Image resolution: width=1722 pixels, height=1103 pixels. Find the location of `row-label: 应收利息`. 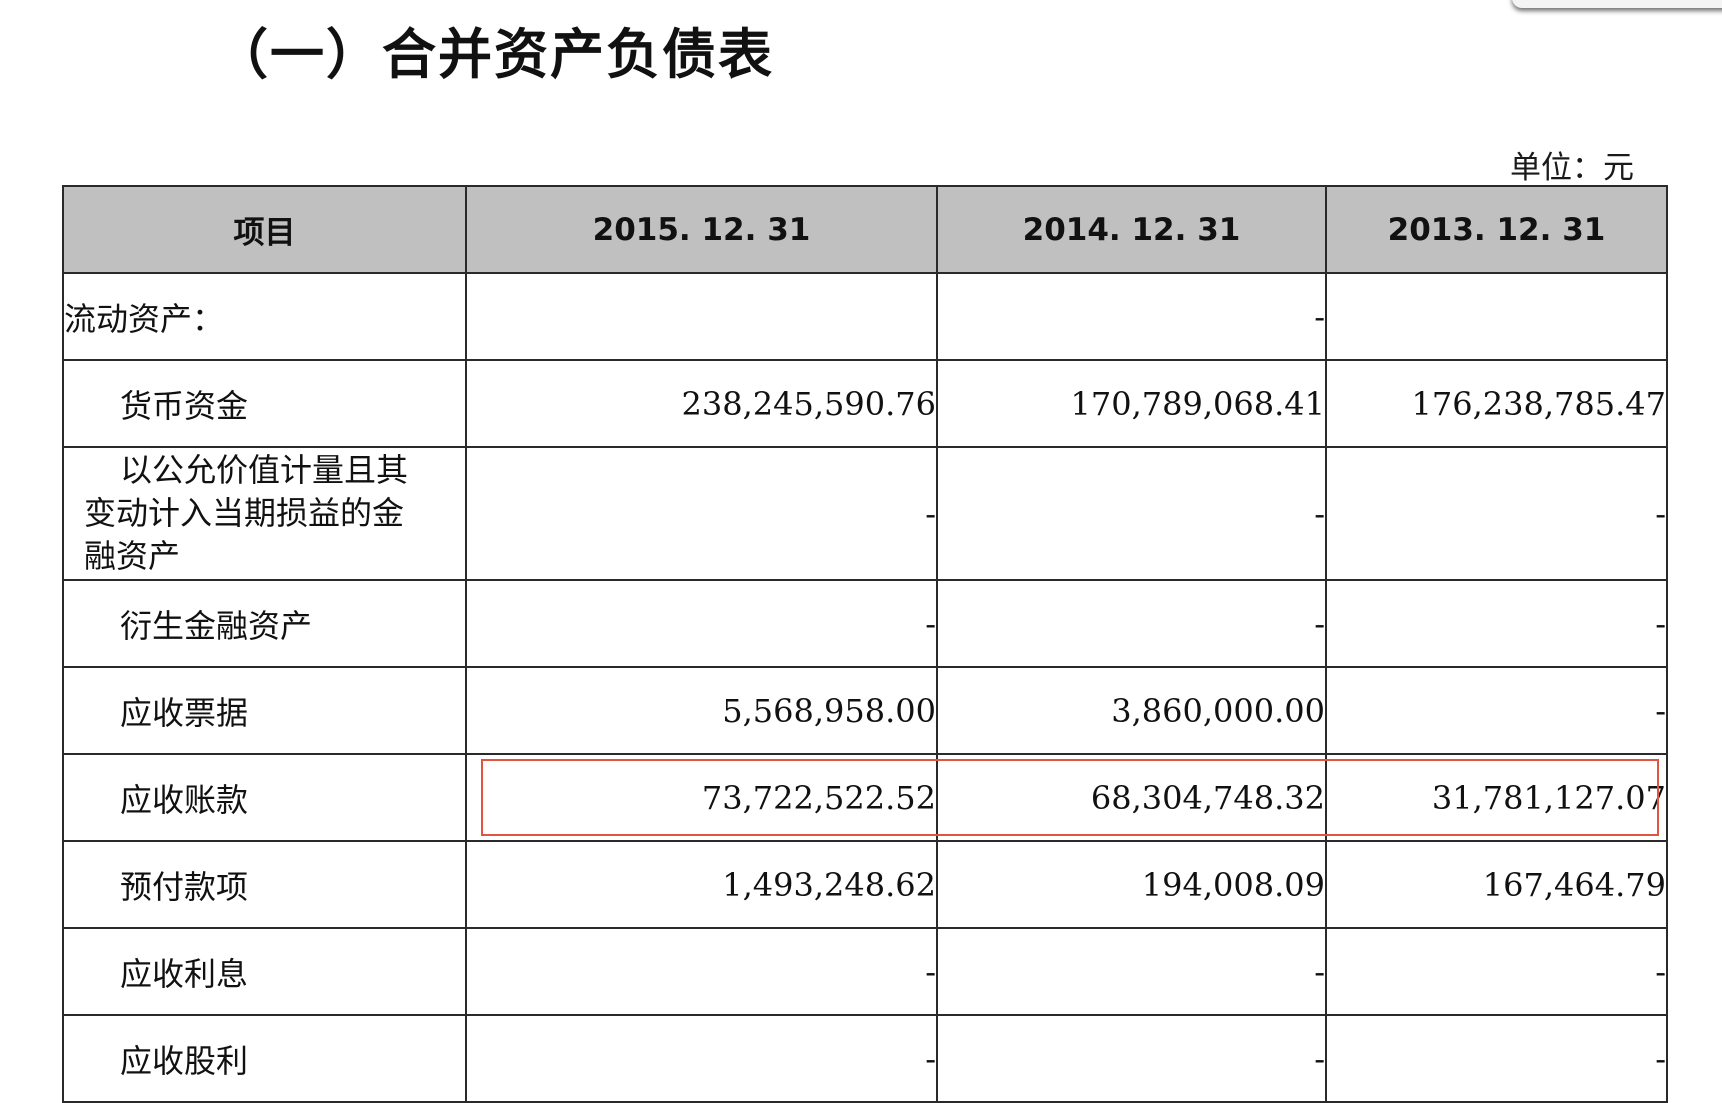

row-label: 应收利息 is located at coordinates (264, 971).